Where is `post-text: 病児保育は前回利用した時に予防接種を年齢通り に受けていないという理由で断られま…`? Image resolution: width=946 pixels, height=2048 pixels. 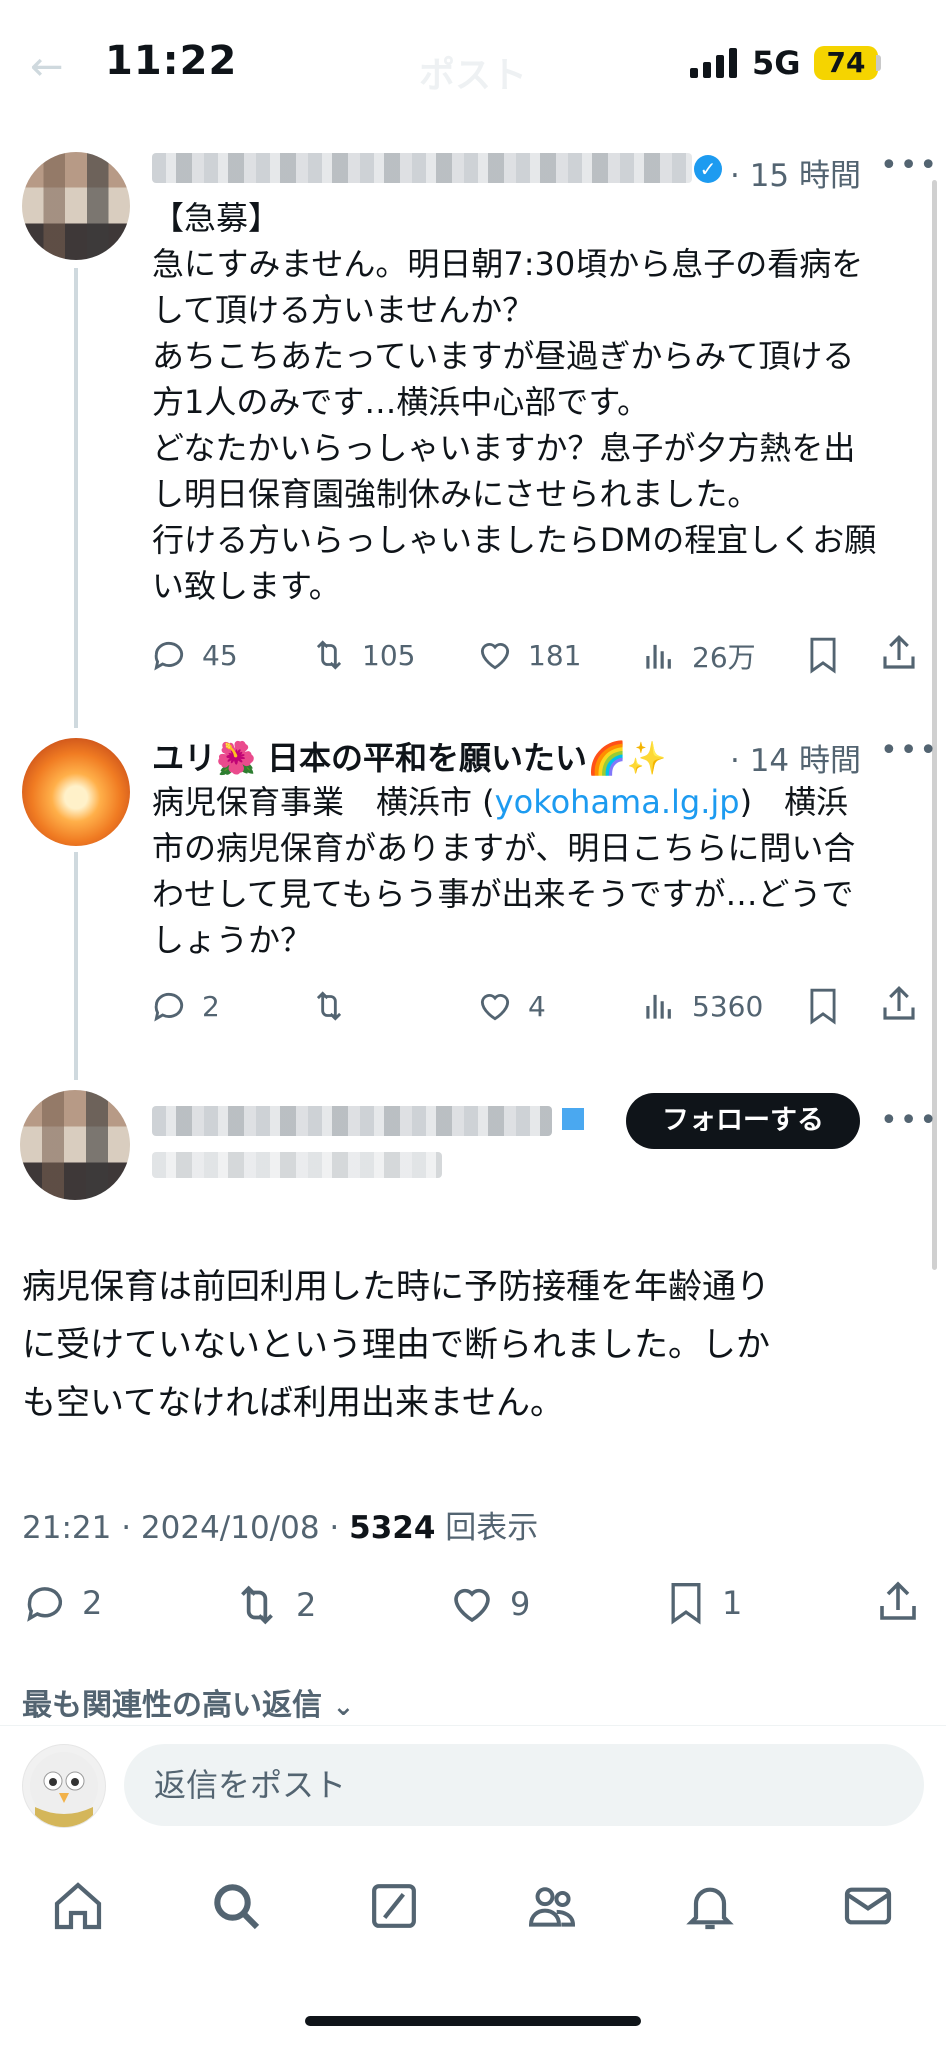 post-text: 病児保育は前回利用した時に予防接種を年齢通り に受けていないという理由で断られま… is located at coordinates (396, 1345).